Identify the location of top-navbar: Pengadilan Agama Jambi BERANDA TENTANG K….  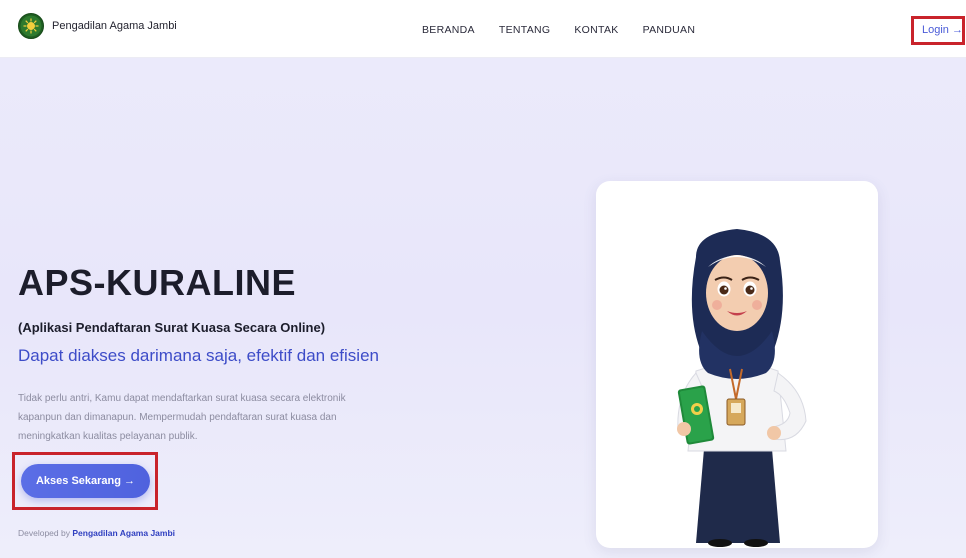
(483, 29).